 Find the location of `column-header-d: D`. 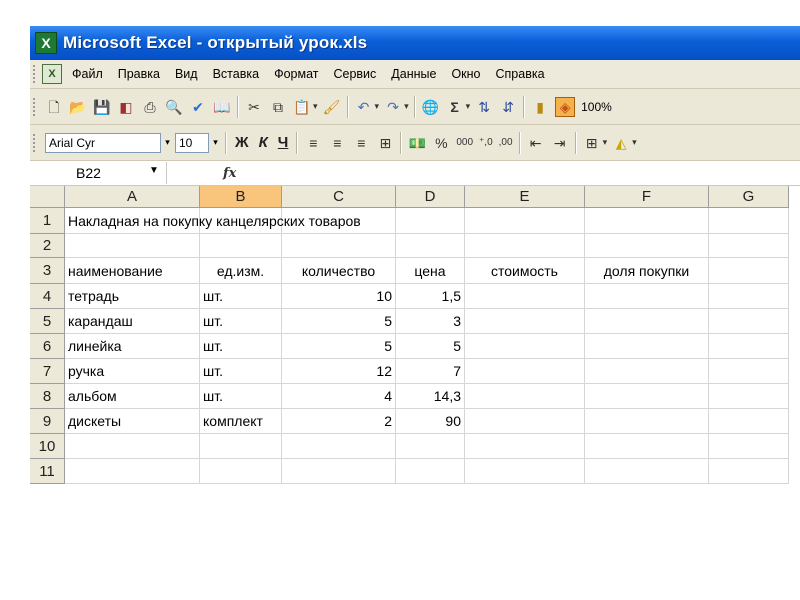

column-header-d: D is located at coordinates (430, 197).